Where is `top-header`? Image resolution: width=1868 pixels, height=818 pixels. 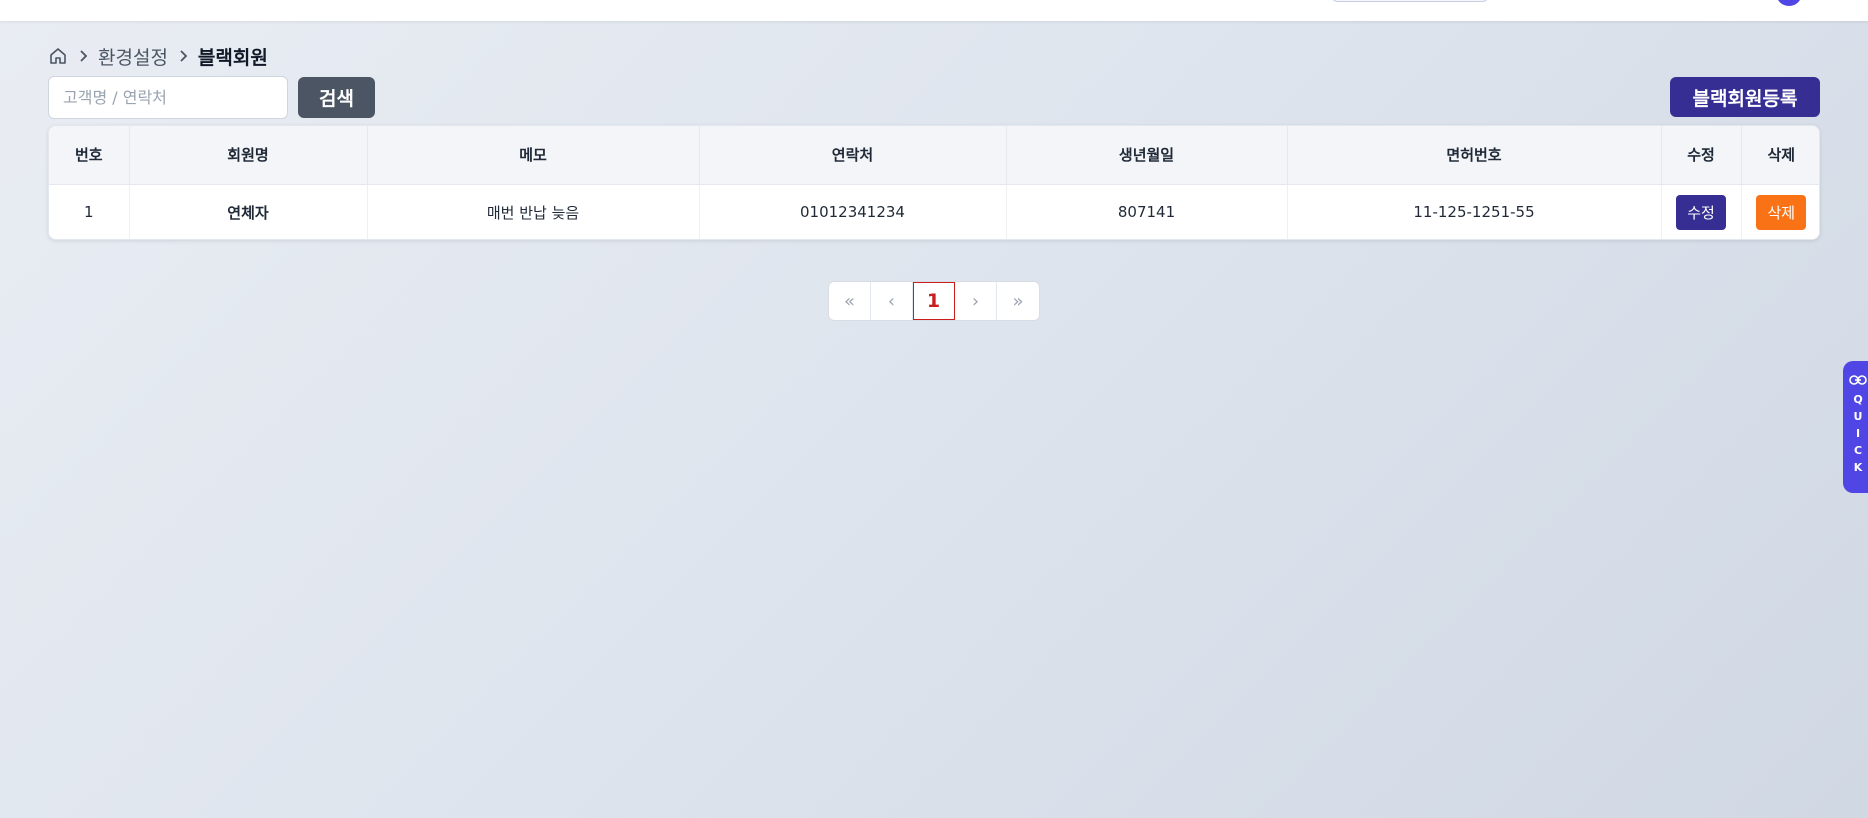 top-header is located at coordinates (934, 10).